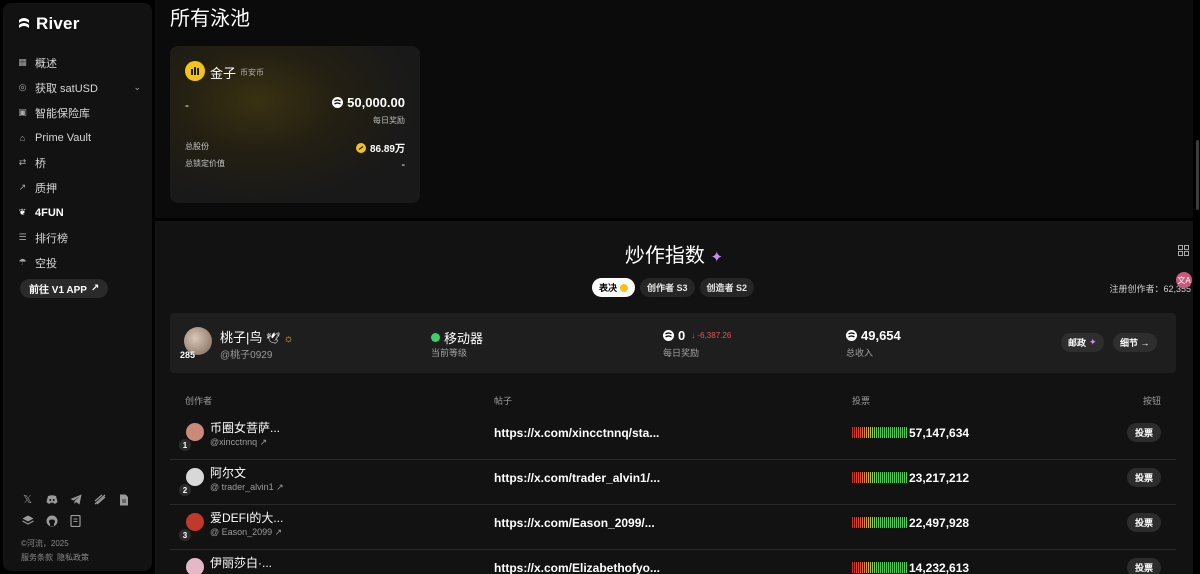 This screenshot has height=574, width=1200. I want to click on pool-value: -, so click(187, 105).